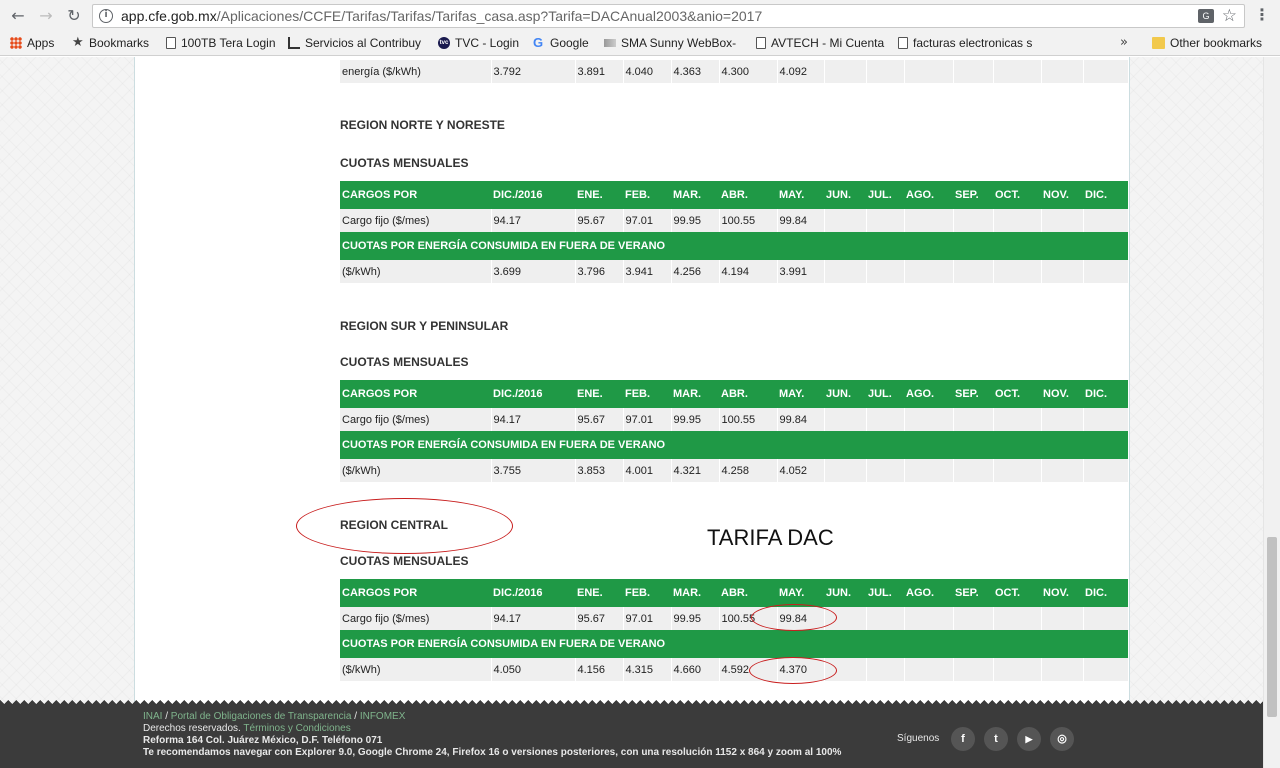 Image resolution: width=1280 pixels, height=768 pixels. What do you see at coordinates (1262, 14) in the screenshot?
I see `browser-menu-icon: ⋮` at bounding box center [1262, 14].